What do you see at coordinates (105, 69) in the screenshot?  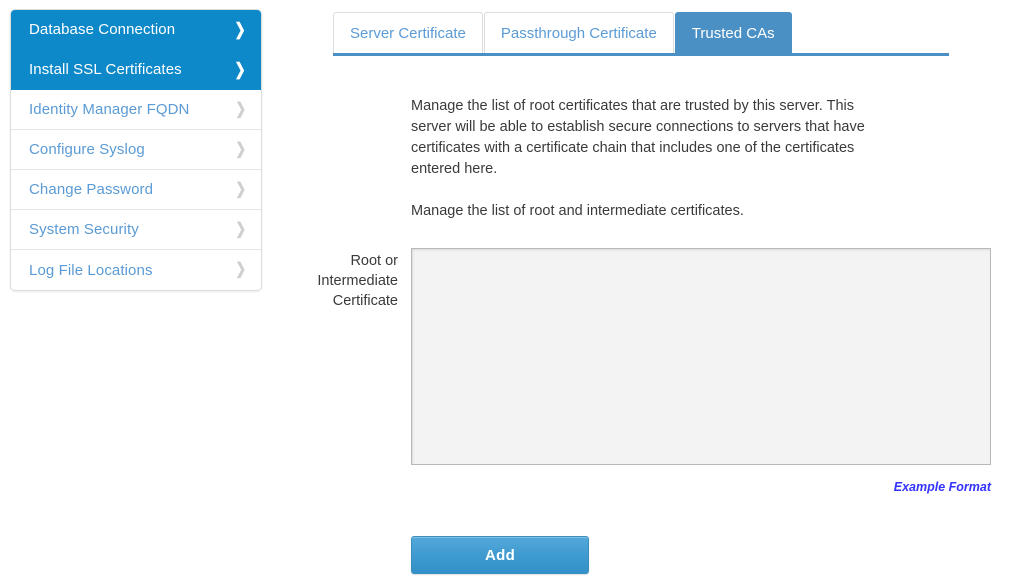 I see `sidebar-item-label: Install SSL Certificates` at bounding box center [105, 69].